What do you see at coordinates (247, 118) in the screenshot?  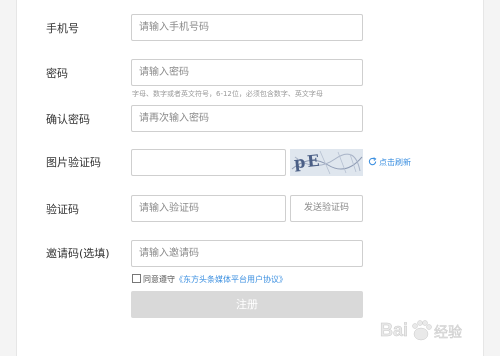 I see `confirm-password-input: 请再次输入密码` at bounding box center [247, 118].